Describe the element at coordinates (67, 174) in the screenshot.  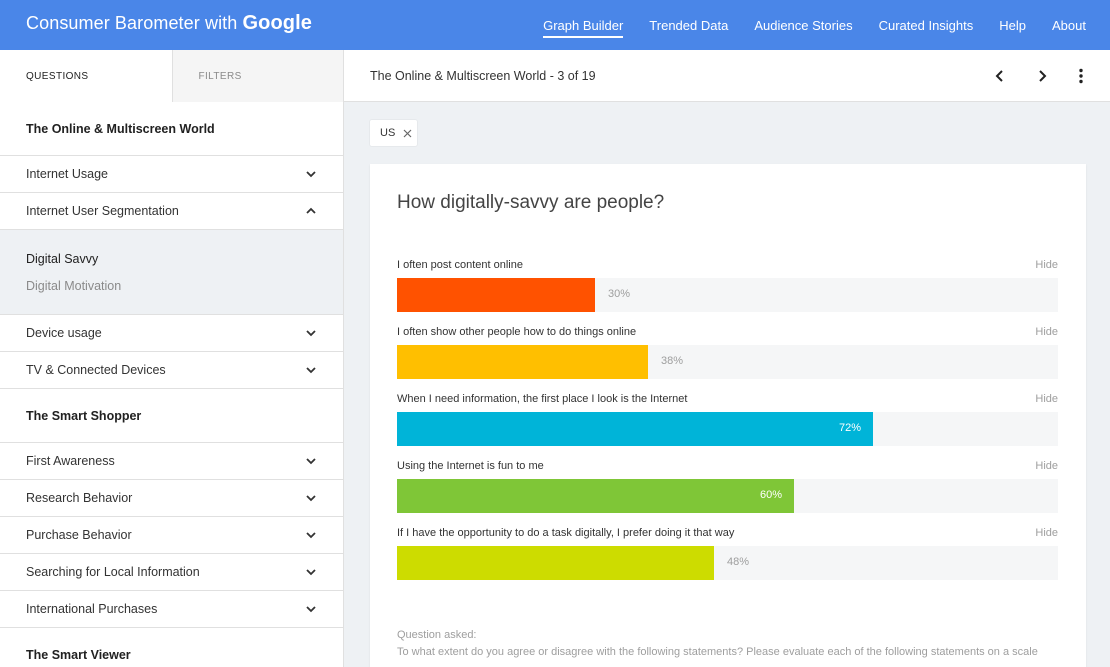
I see `sidebar-item-label: Internet Usage` at that location.